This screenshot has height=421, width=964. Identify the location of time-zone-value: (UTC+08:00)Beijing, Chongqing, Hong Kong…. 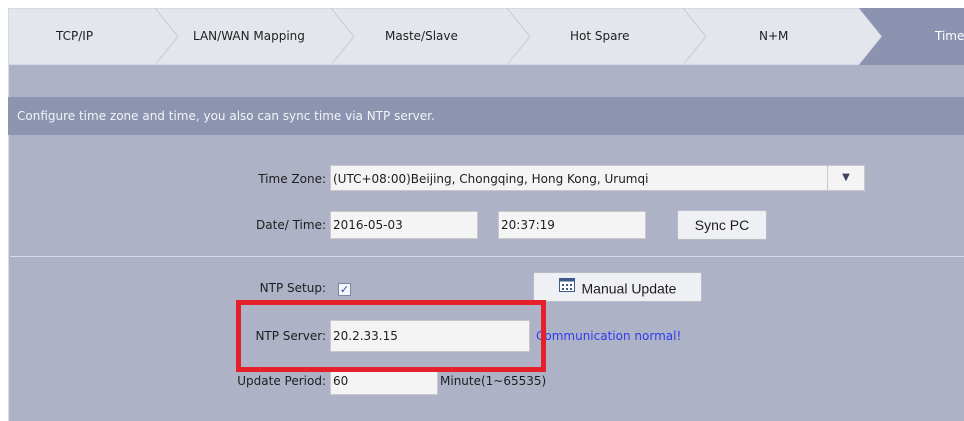
(491, 179).